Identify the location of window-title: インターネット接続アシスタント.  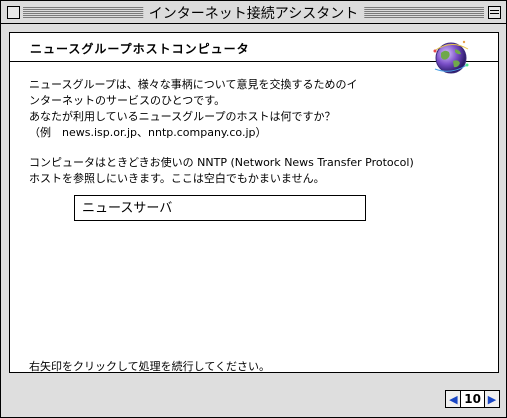
(253, 13).